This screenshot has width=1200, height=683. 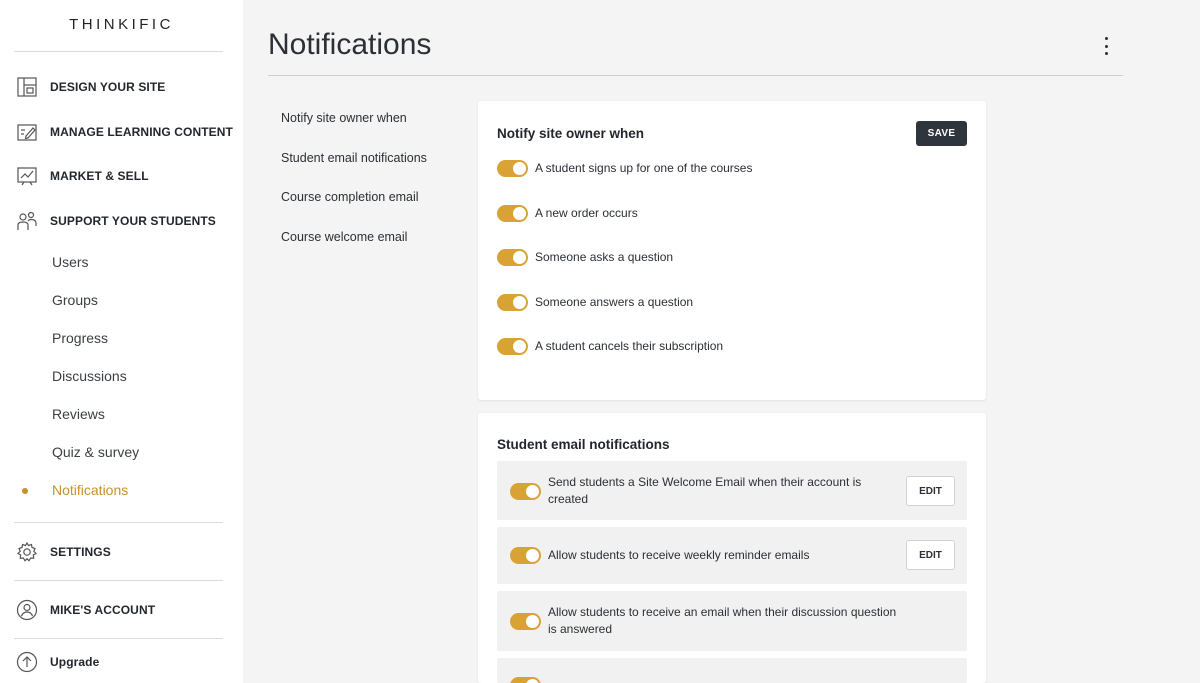 I want to click on toggle-row: A new order occurs, so click(x=567, y=213).